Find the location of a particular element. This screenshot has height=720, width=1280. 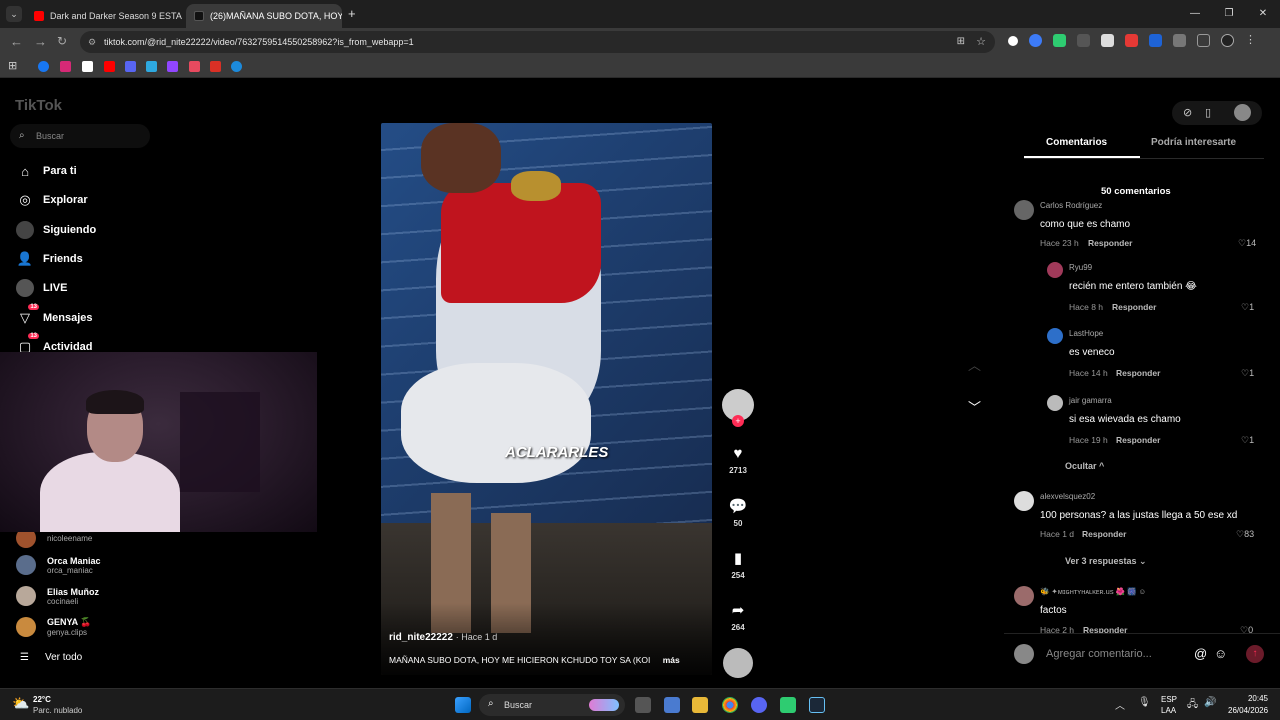

following-account: Elias Muñoz cocinaeli is located at coordinates (57, 596).